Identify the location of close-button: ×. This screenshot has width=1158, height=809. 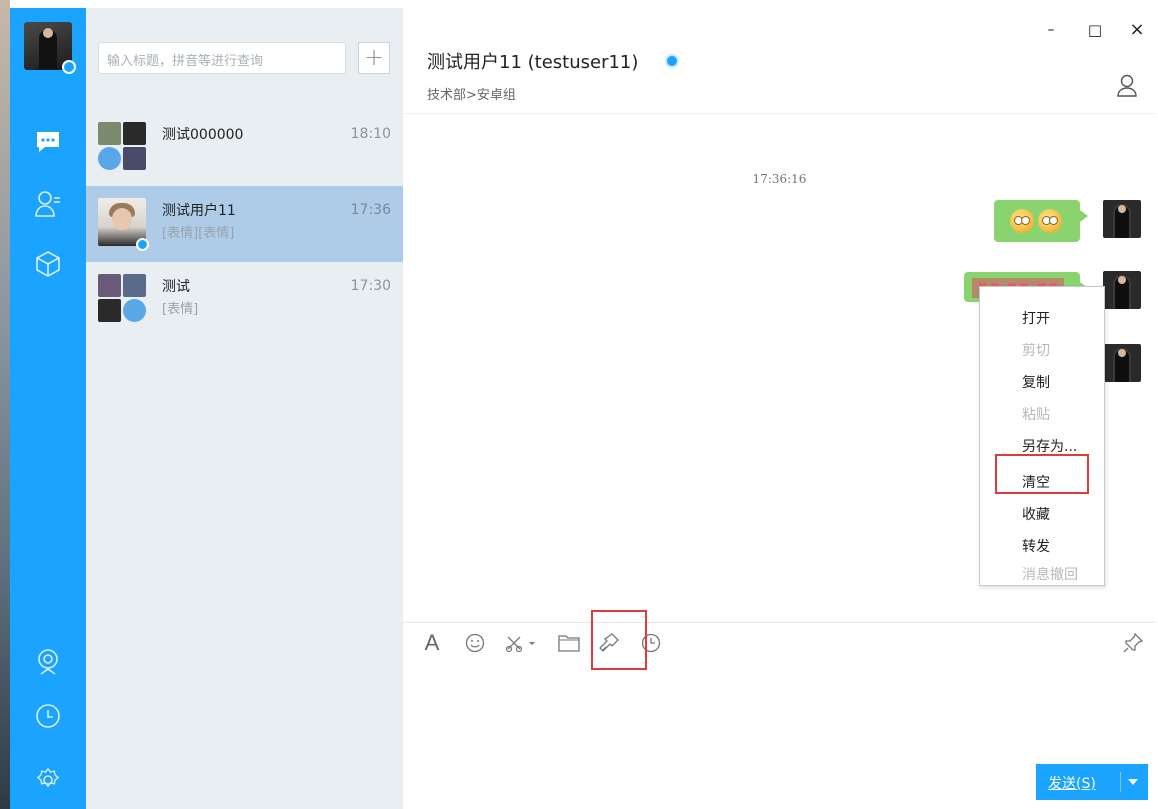
(1137, 30).